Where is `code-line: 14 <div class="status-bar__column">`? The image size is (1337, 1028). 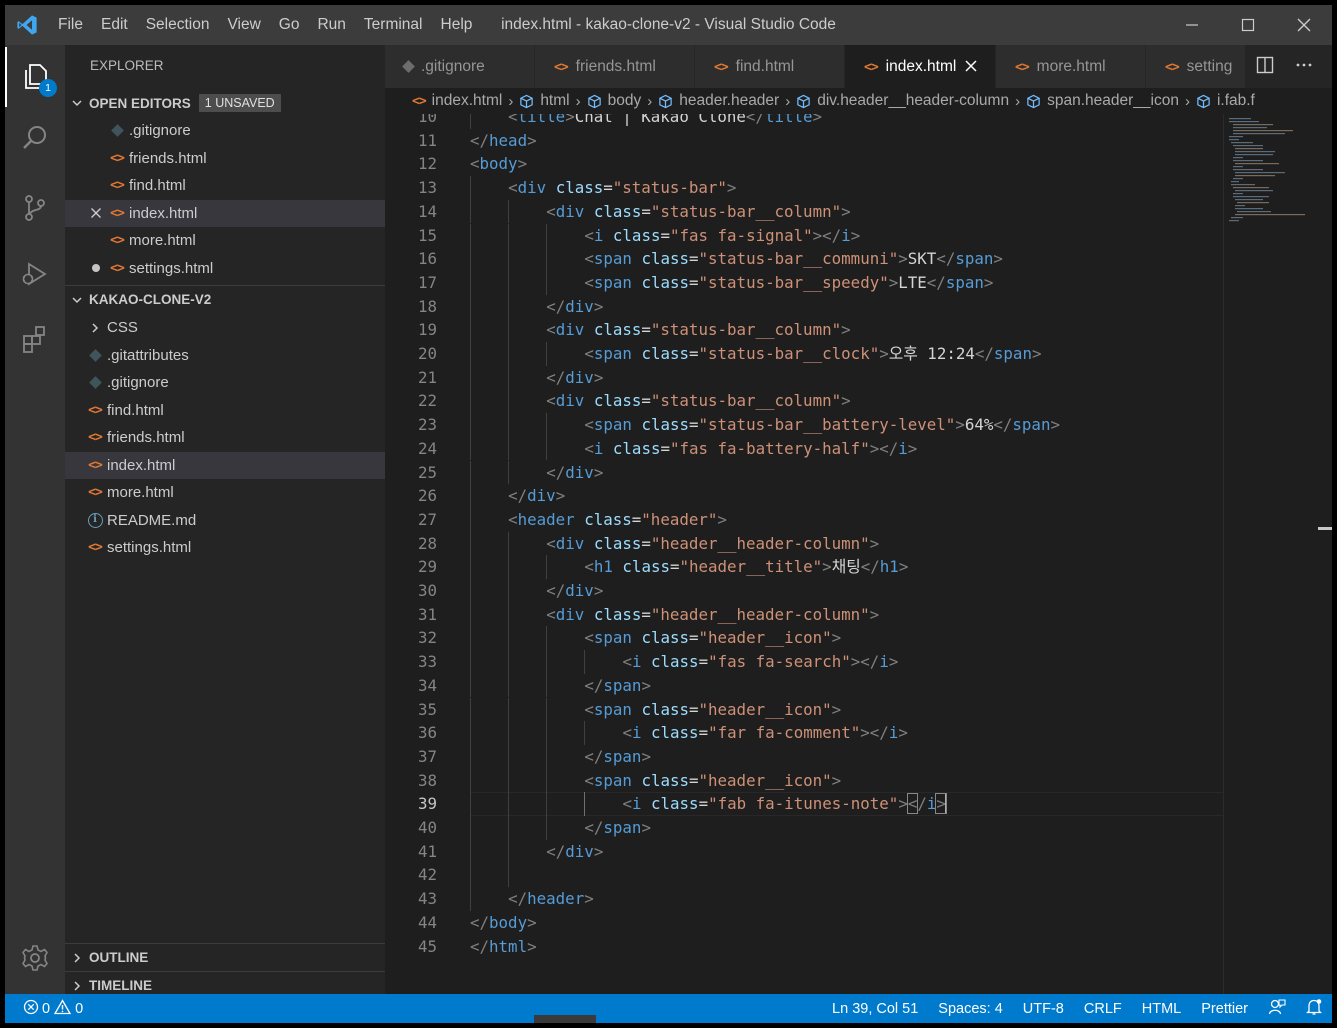
code-line: 14 <div class="status-bar__column"> is located at coordinates (804, 212).